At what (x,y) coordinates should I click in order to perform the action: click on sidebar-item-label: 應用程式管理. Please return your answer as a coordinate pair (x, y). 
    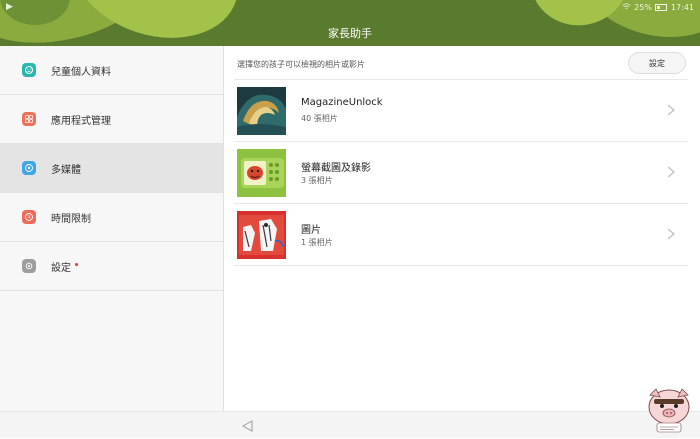
    Looking at the image, I should click on (81, 121).